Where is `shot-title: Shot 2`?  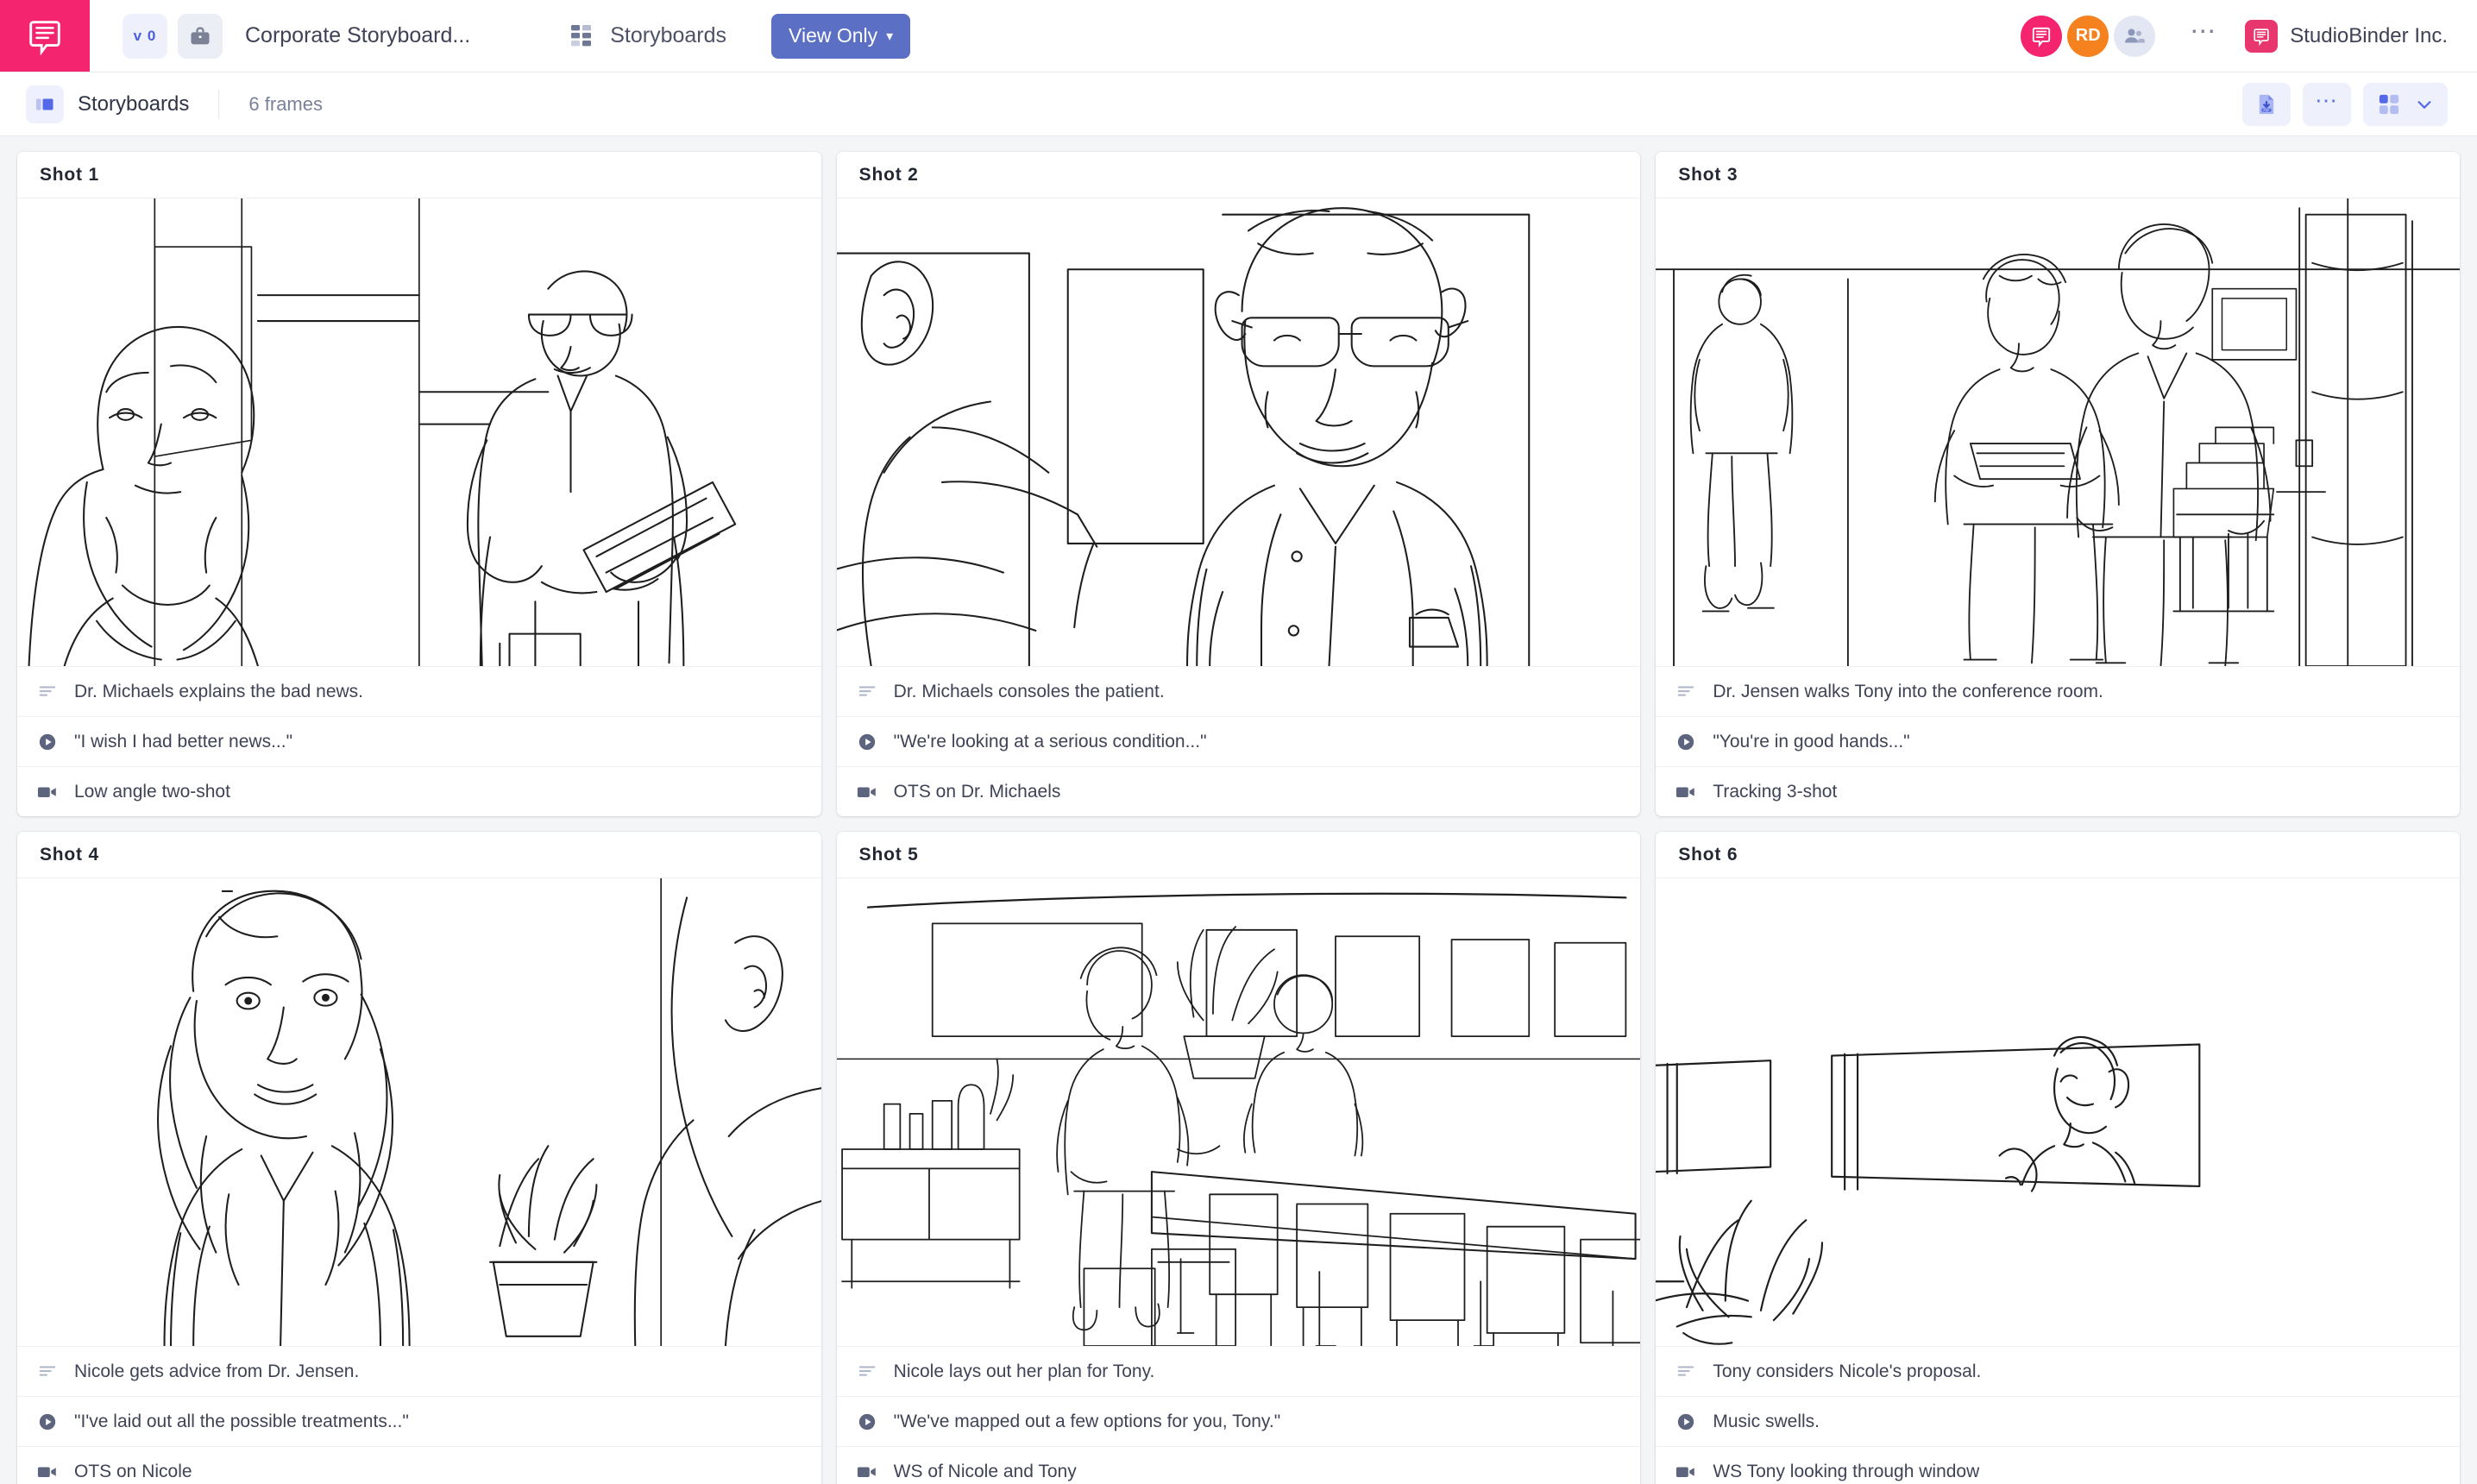
shot-title: Shot 2 is located at coordinates (888, 174).